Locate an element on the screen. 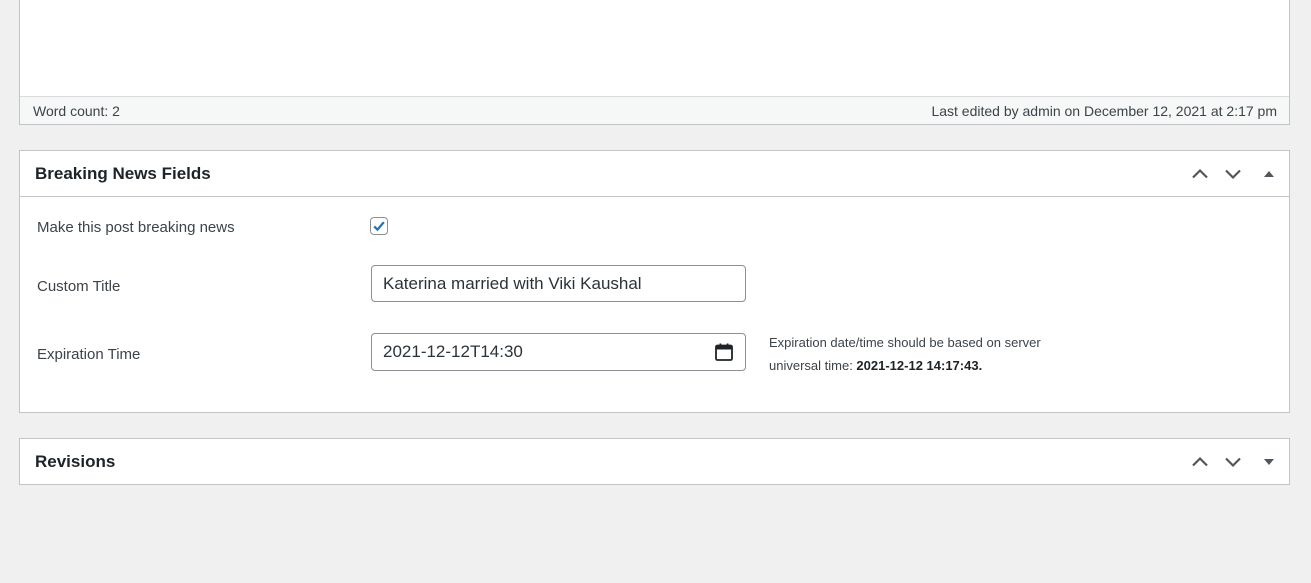  calendar-icon is located at coordinates (724, 352).